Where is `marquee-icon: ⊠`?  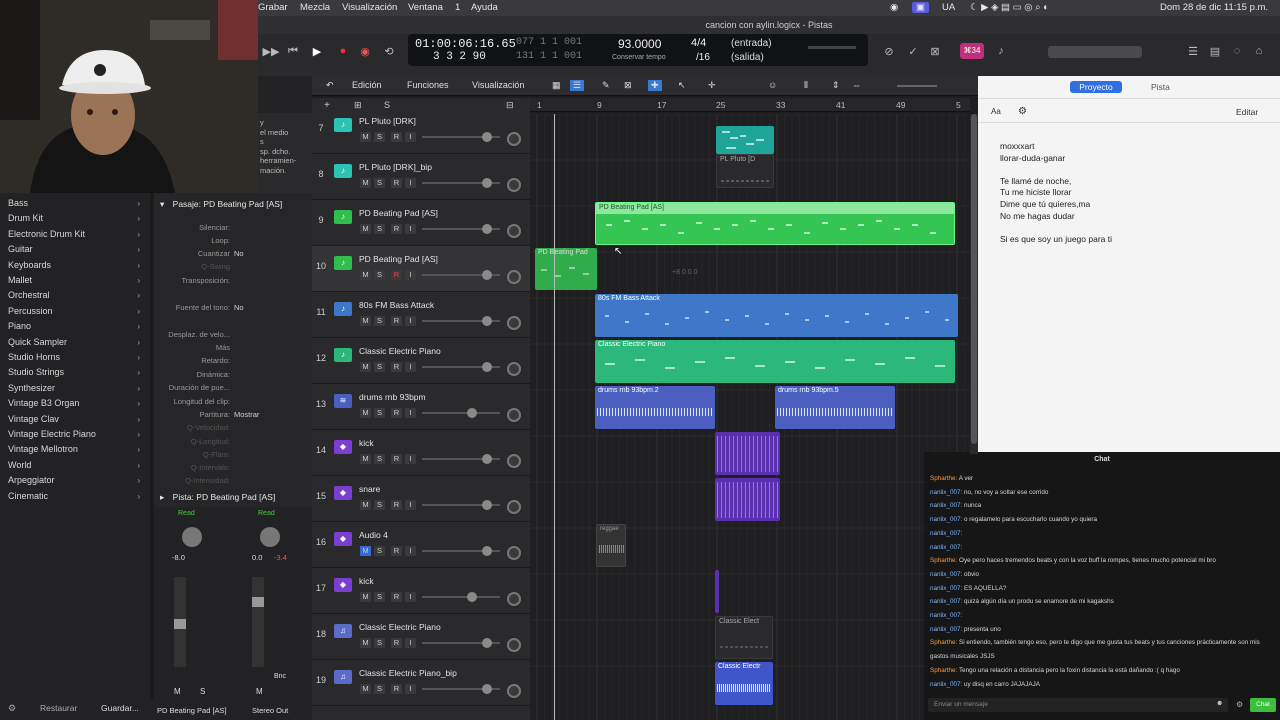
marquee-icon: ⊠ is located at coordinates (628, 85).